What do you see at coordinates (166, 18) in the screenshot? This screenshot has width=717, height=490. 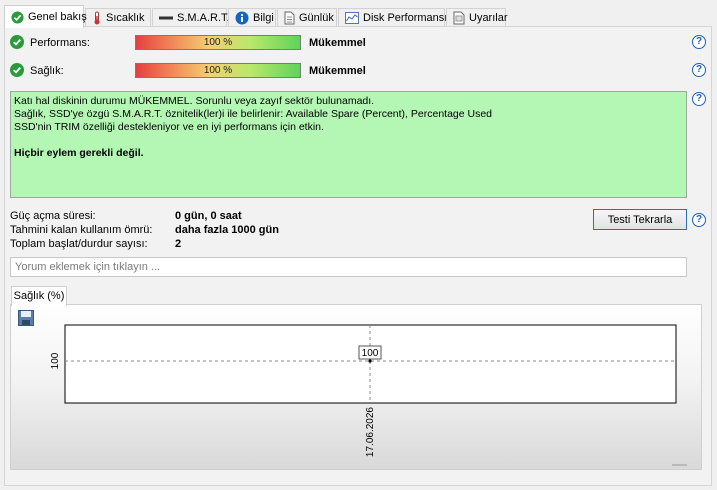 I see `dash-icon` at bounding box center [166, 18].